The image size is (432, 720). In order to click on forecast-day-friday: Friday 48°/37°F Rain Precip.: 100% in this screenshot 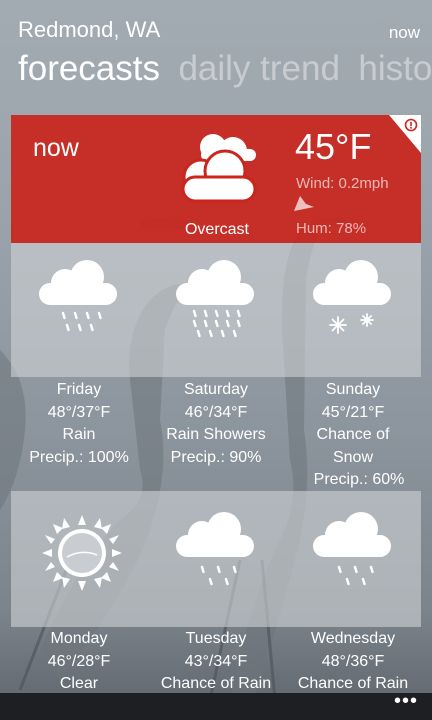, I will do `click(79, 424)`.